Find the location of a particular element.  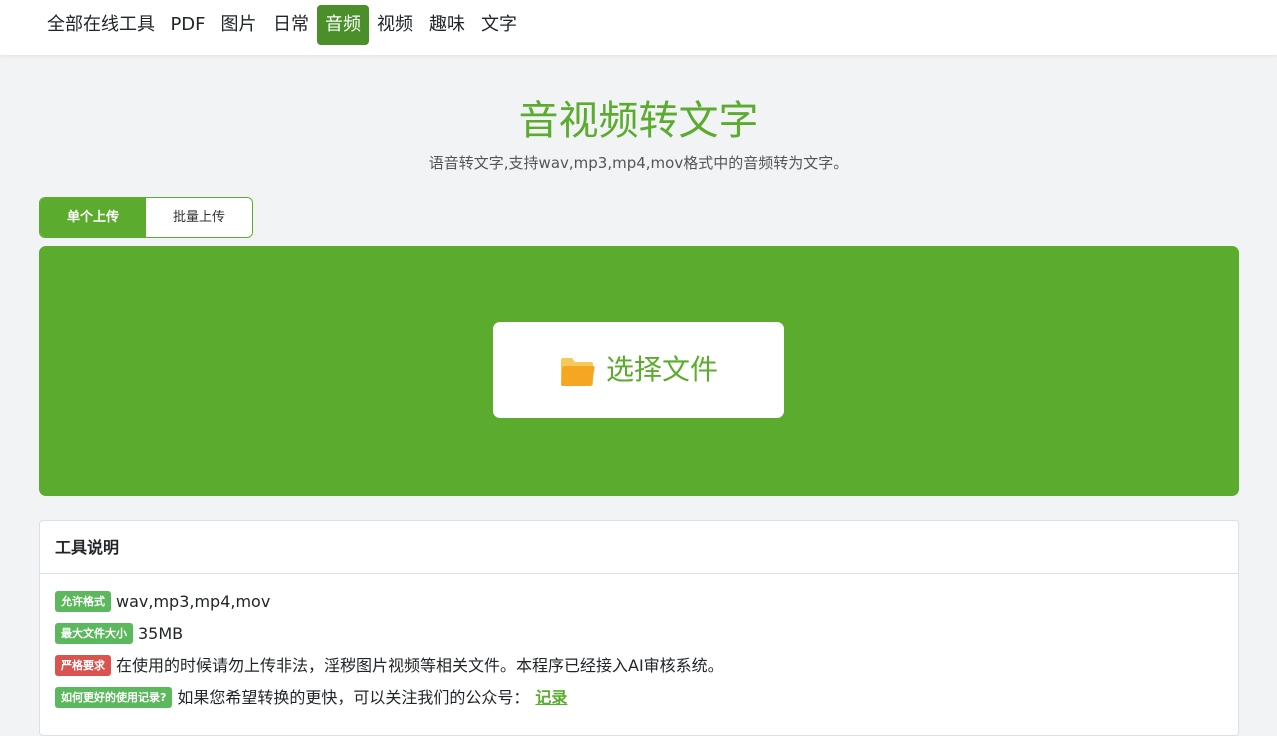

page-title: 音视频转文字 is located at coordinates (638, 121).